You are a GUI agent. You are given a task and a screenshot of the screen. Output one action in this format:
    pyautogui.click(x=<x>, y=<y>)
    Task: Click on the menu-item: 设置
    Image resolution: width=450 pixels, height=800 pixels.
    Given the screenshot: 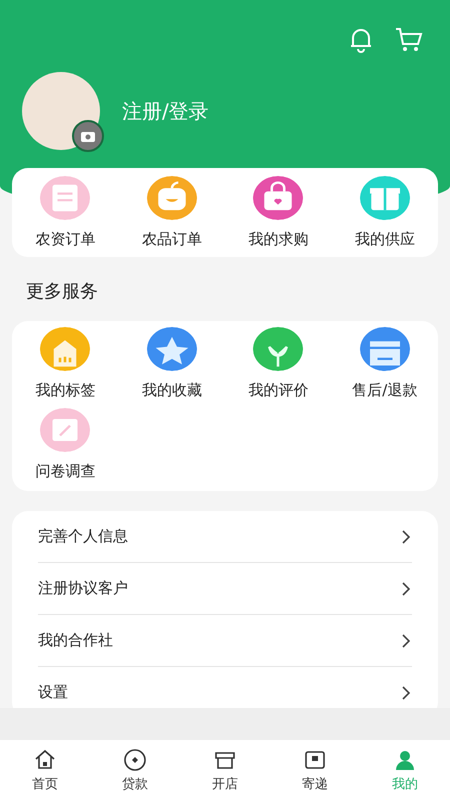 What is the action you would take?
    pyautogui.click(x=53, y=692)
    